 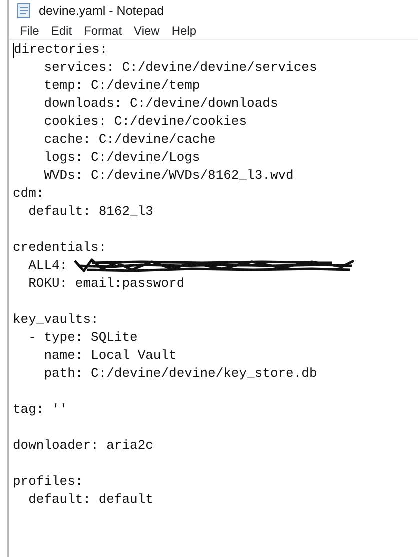 What do you see at coordinates (40, 410) in the screenshot?
I see `text-line: tag: ''` at bounding box center [40, 410].